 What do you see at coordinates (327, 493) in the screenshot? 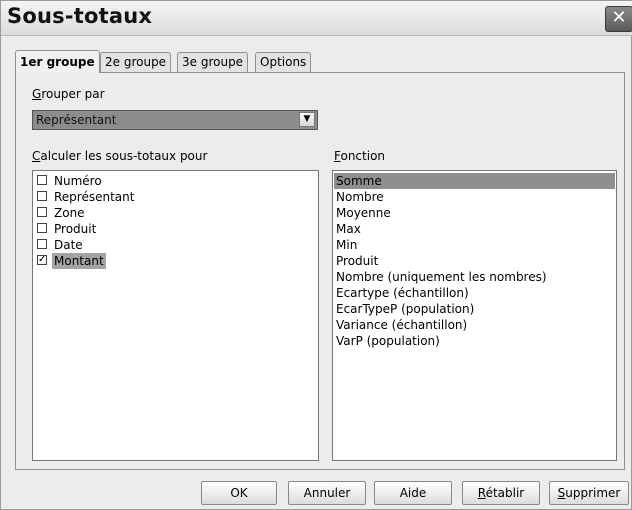
I see `cancel-button: Annuler` at bounding box center [327, 493].